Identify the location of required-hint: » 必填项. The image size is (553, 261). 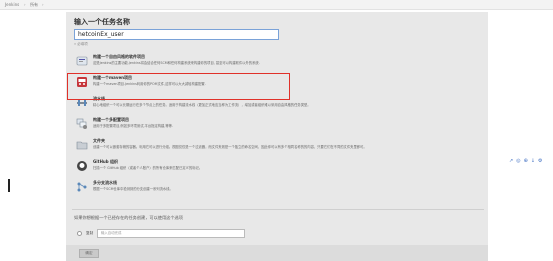
(81, 44).